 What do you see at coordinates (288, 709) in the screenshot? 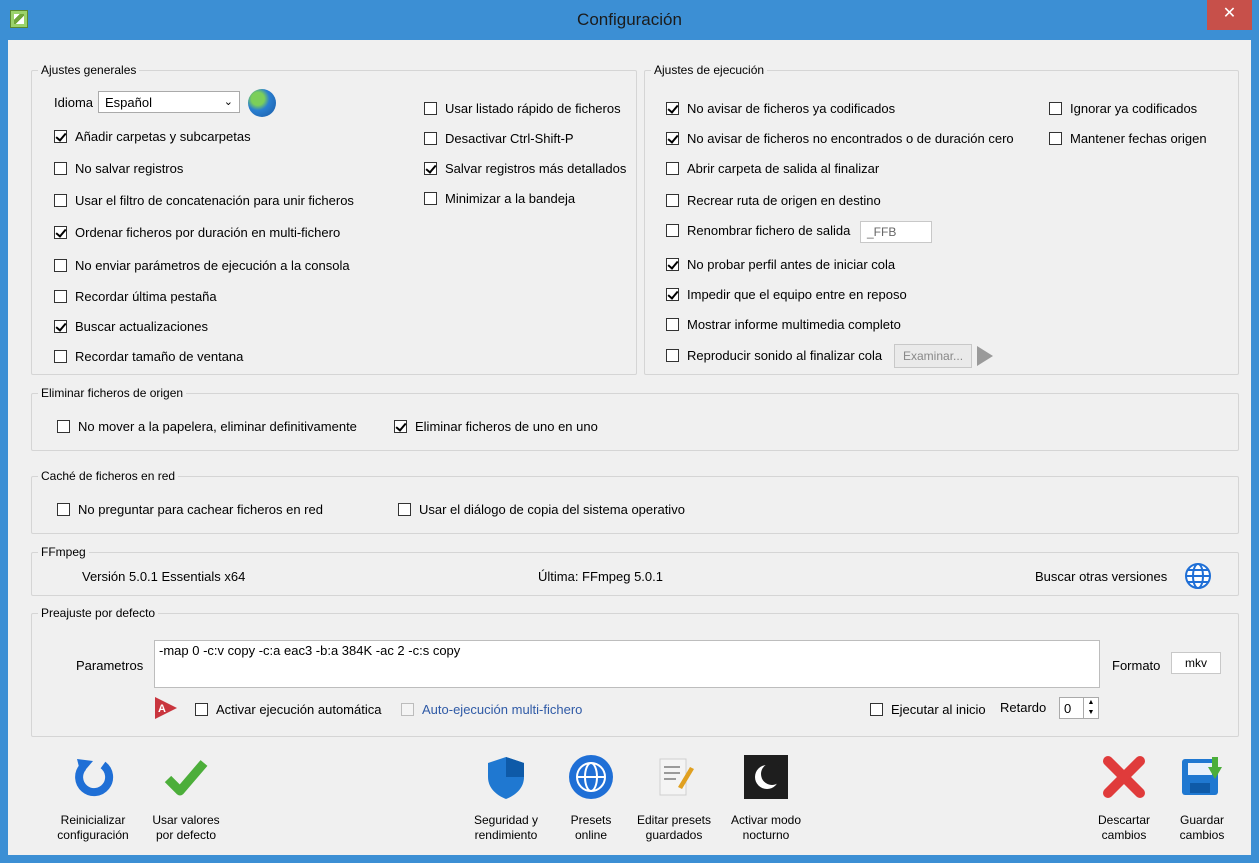
I see `auto-exec-checkbox: Activar ejecución automática` at bounding box center [288, 709].